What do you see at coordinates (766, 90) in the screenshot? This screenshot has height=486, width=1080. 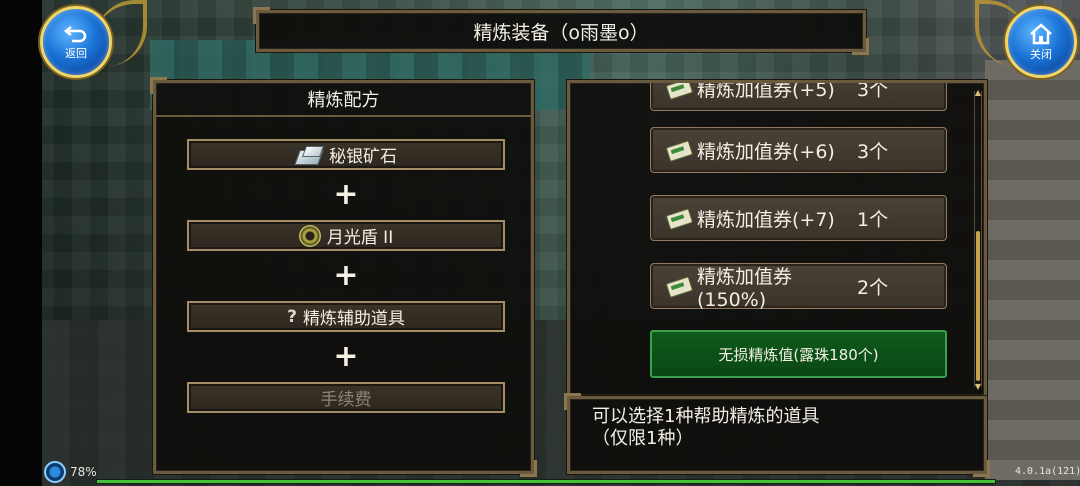 I see `ticket-name: 精炼加值券(+5)` at bounding box center [766, 90].